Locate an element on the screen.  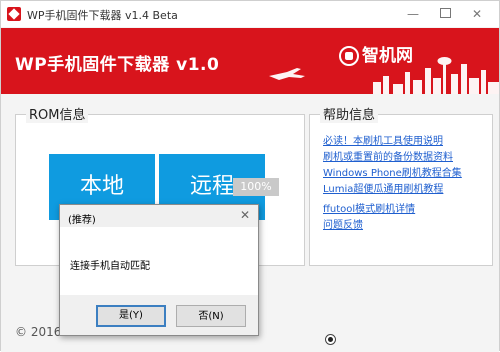
maximize-icon is located at coordinates (445, 13).